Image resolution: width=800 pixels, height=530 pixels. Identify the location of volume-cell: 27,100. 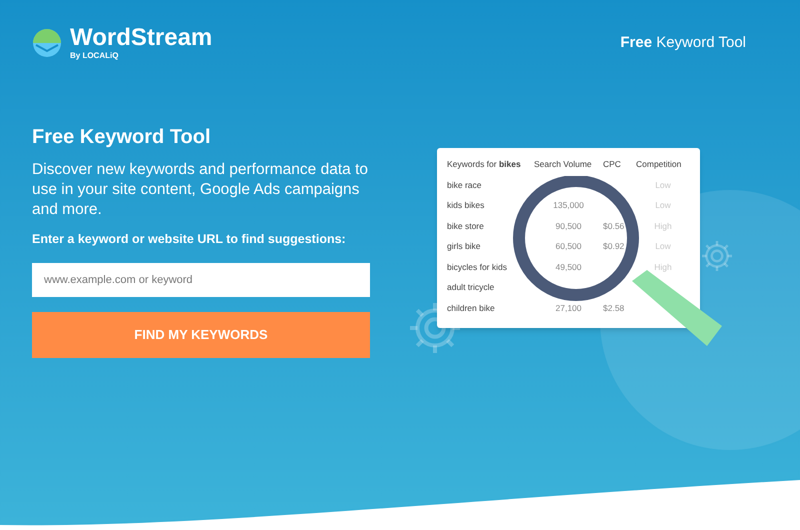
(569, 307).